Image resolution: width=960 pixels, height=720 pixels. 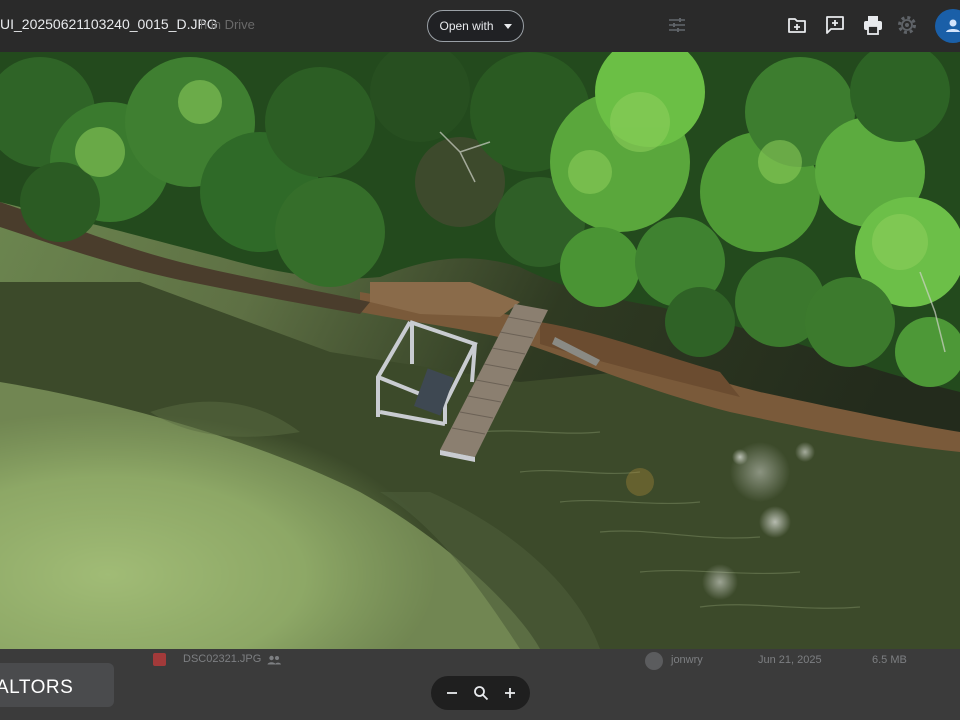 I want to click on filter-icon, so click(x=677, y=25).